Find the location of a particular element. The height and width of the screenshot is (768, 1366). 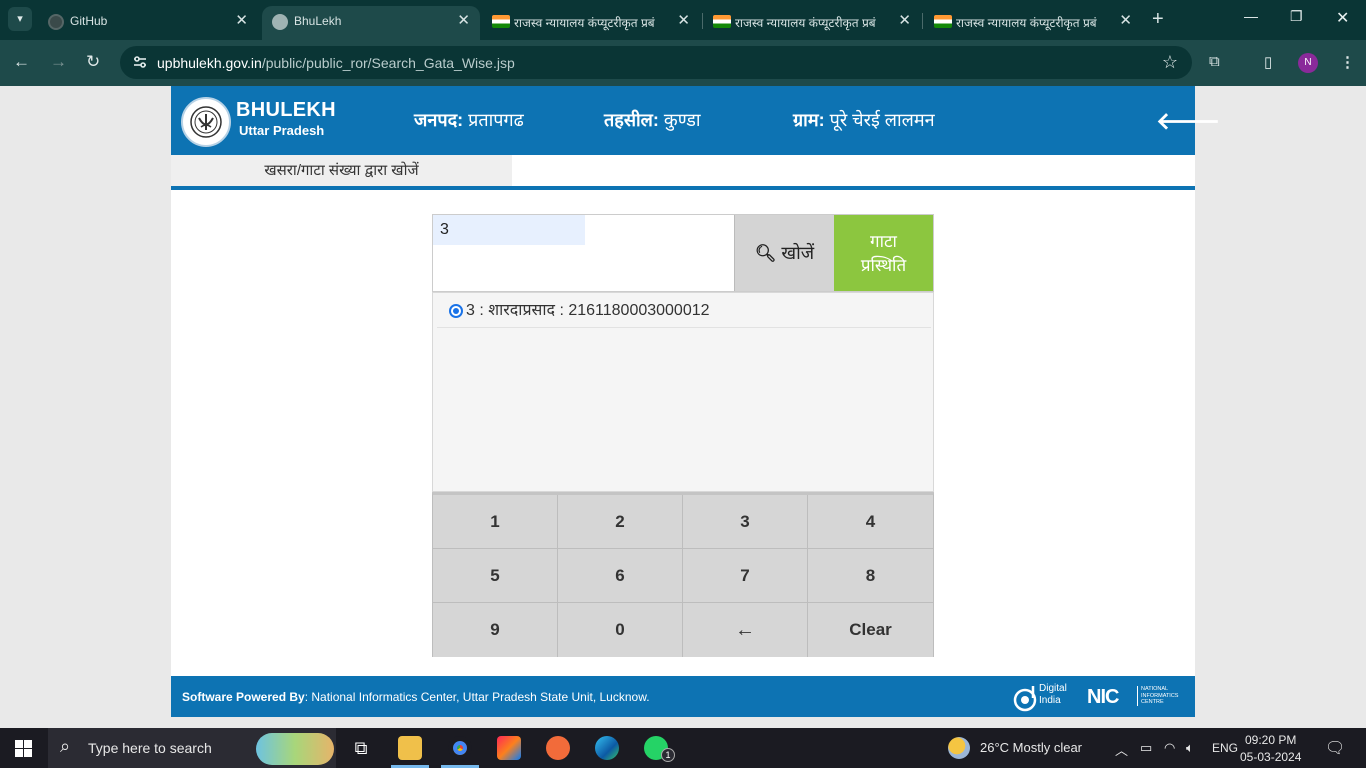

tab-rajasv-3: राजस्व न्यायालय कंप्यूटरीकृत प्रबं ✕ is located at coordinates (1033, 23).